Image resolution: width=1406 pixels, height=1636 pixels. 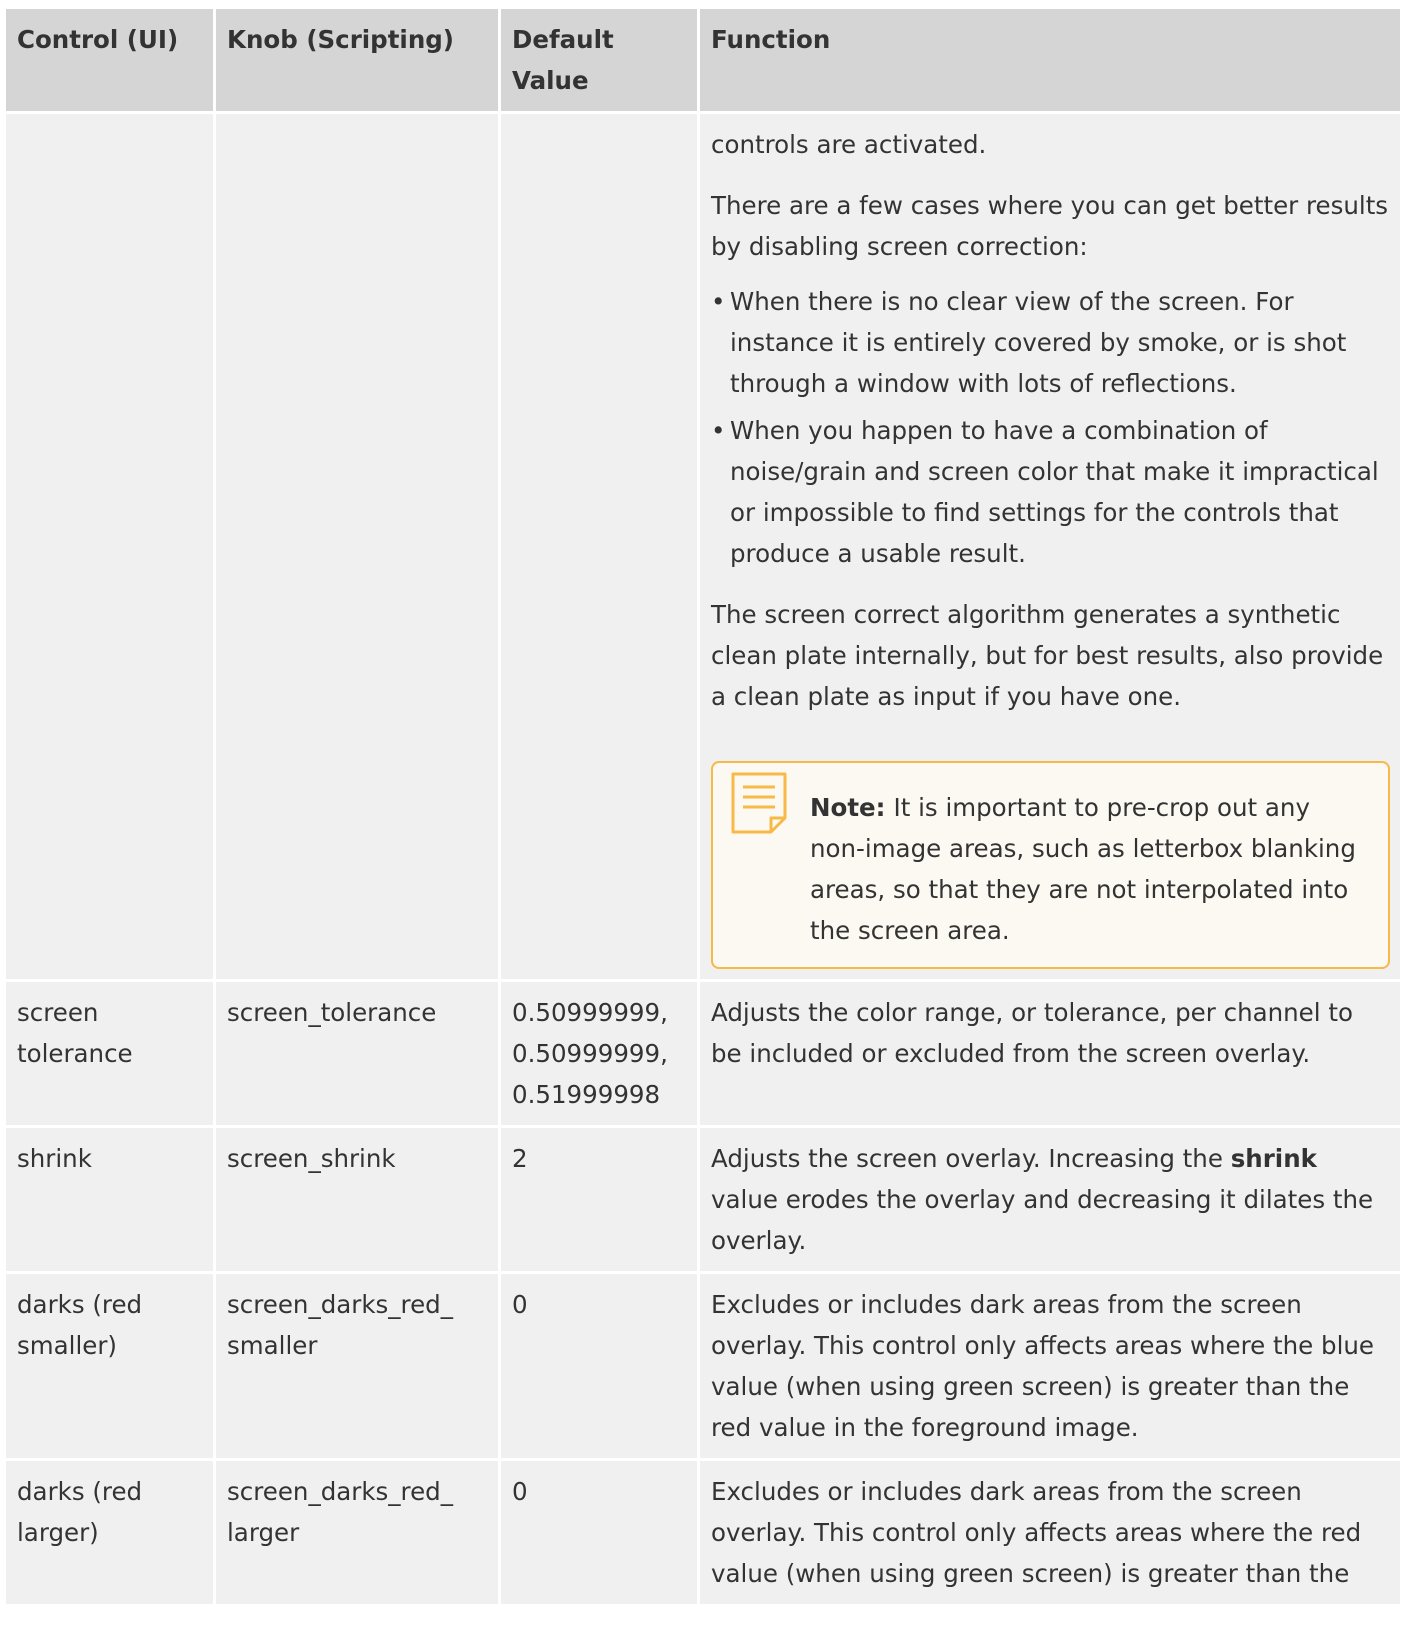 What do you see at coordinates (358, 1367) in the screenshot?
I see `knob-cell: screen_darks_red_ smaller` at bounding box center [358, 1367].